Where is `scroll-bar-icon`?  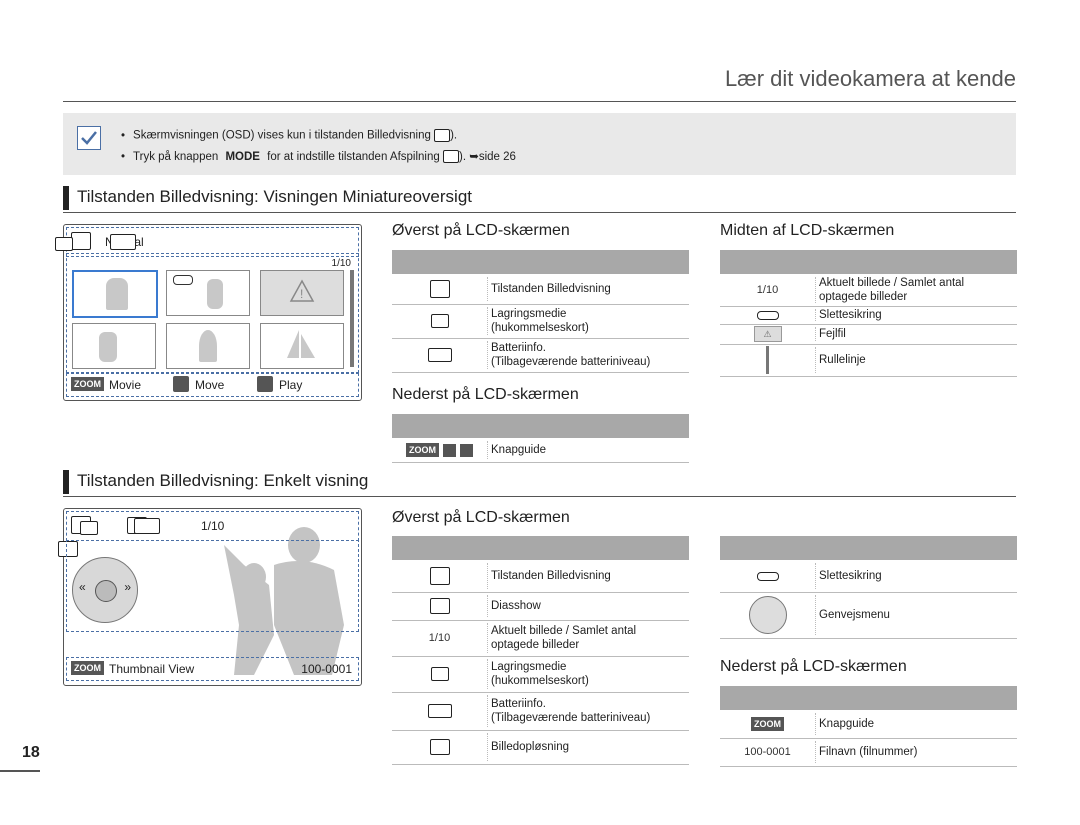 scroll-bar-icon is located at coordinates (767, 360).